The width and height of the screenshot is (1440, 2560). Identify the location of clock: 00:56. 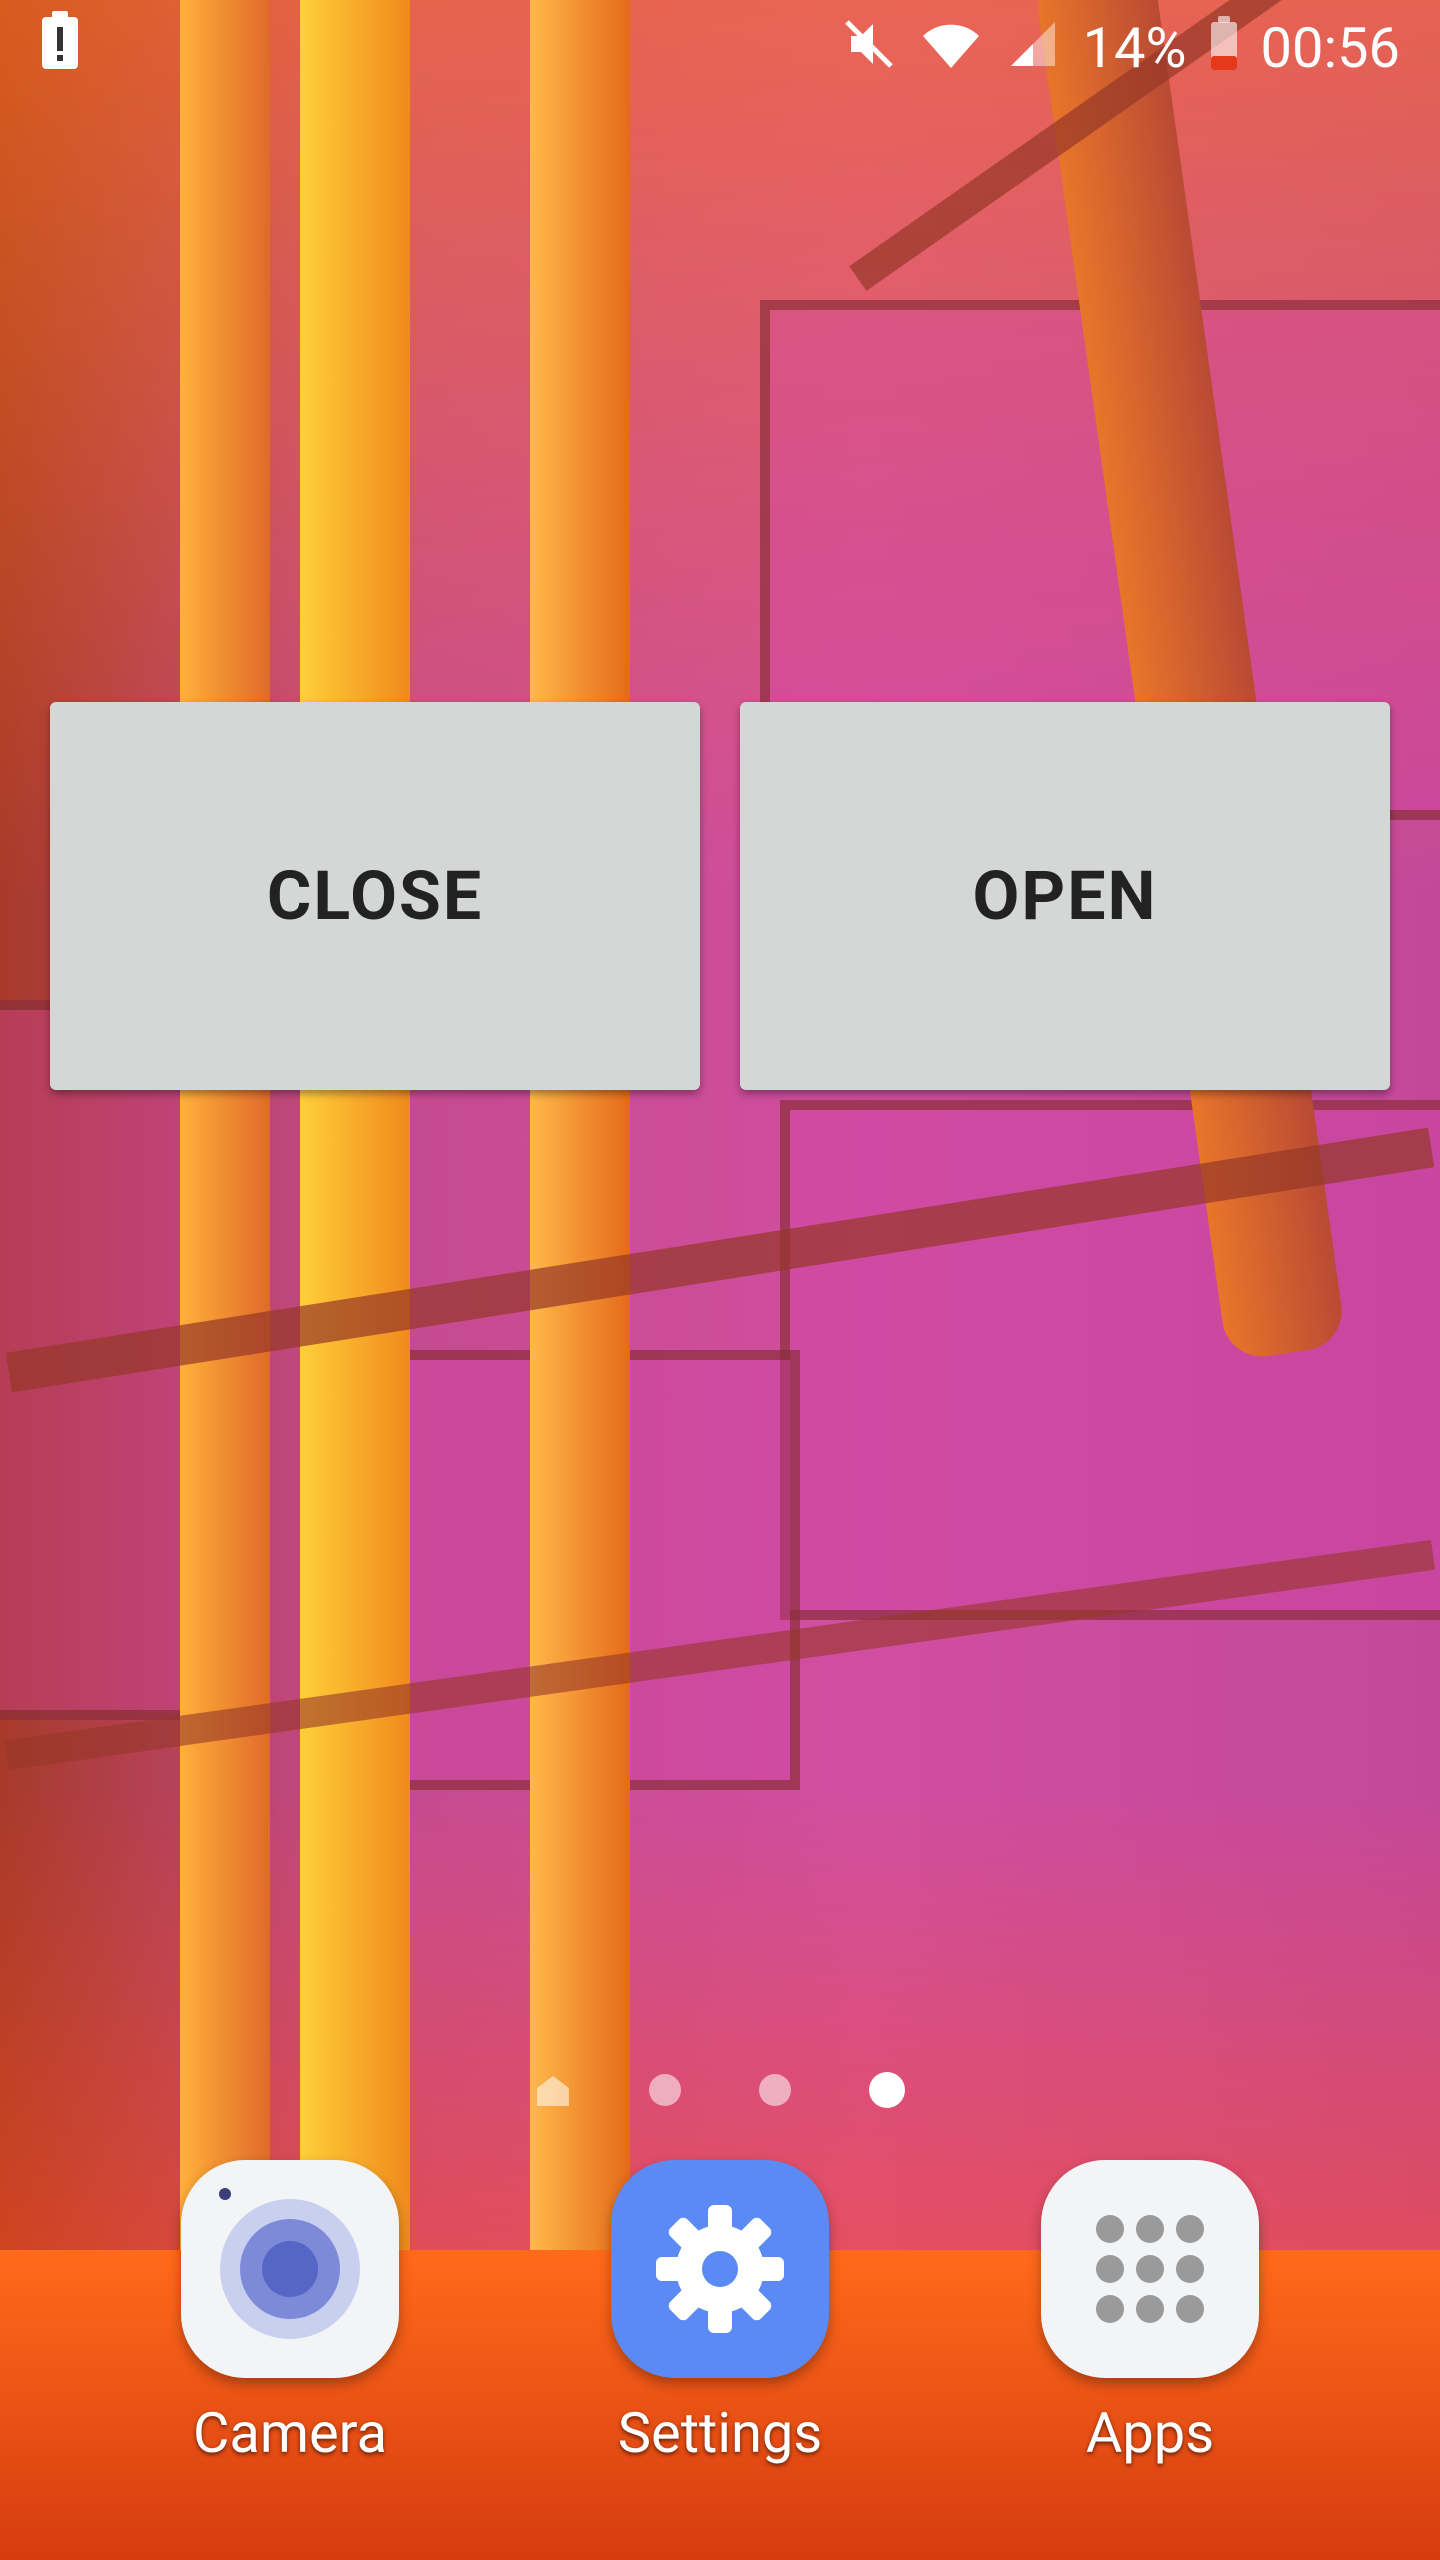
(1330, 48).